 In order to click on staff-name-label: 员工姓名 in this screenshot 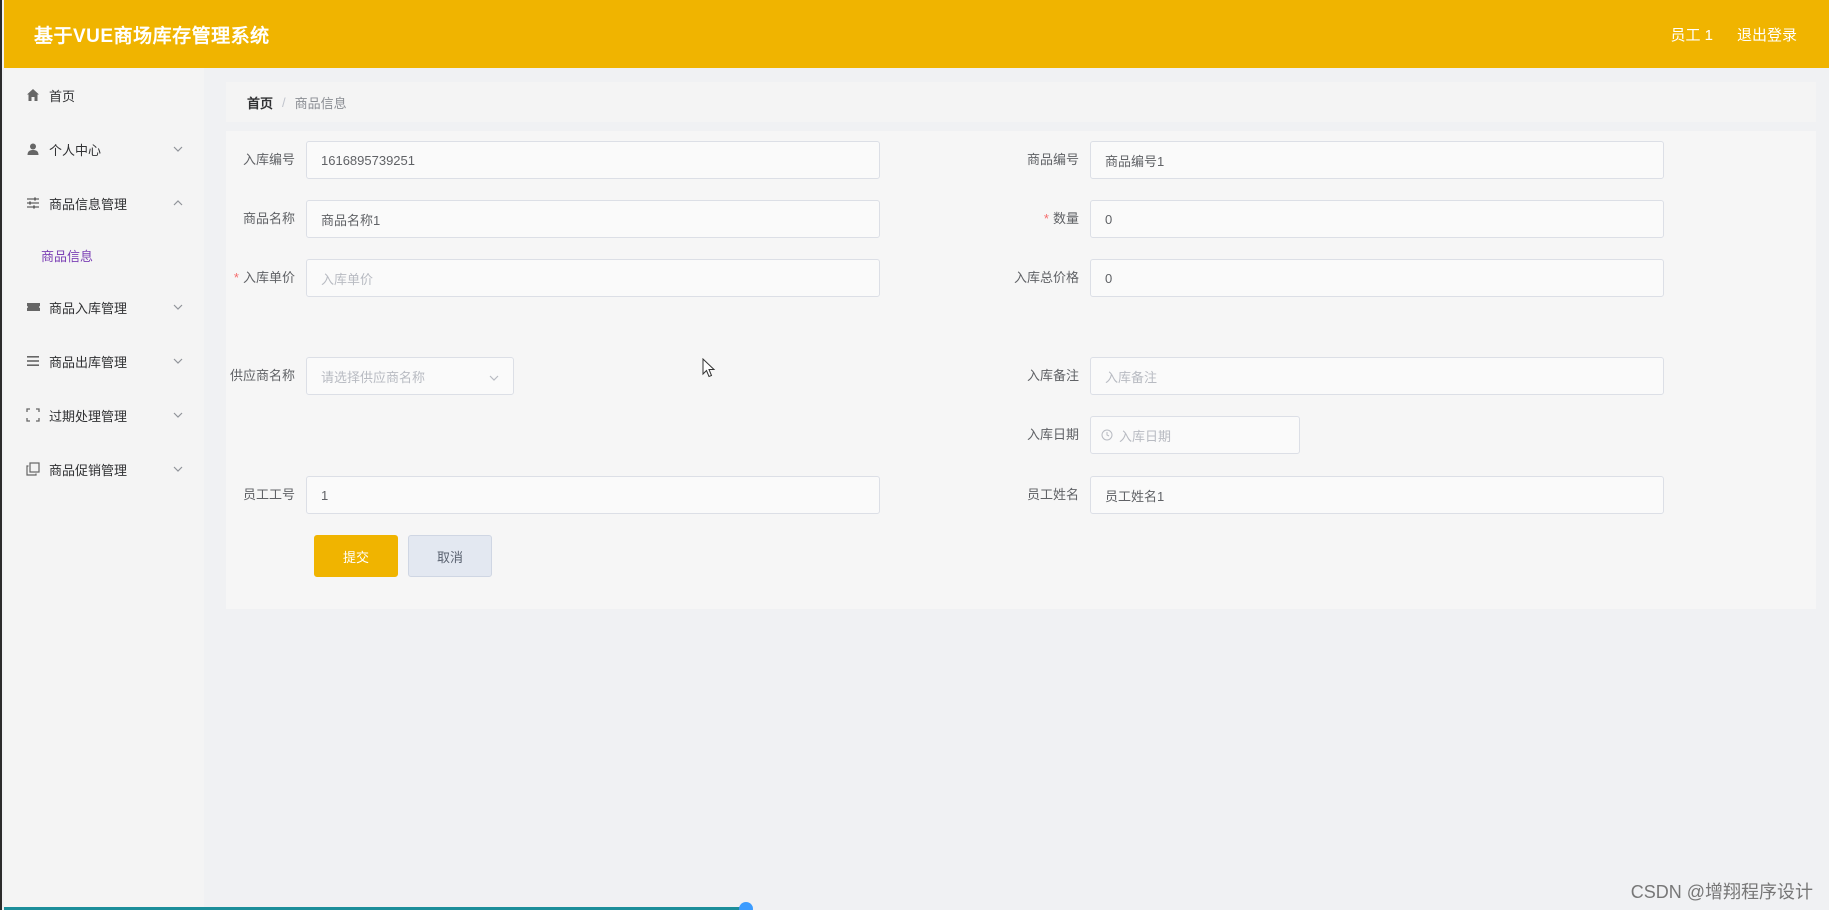, I will do `click(1052, 494)`.